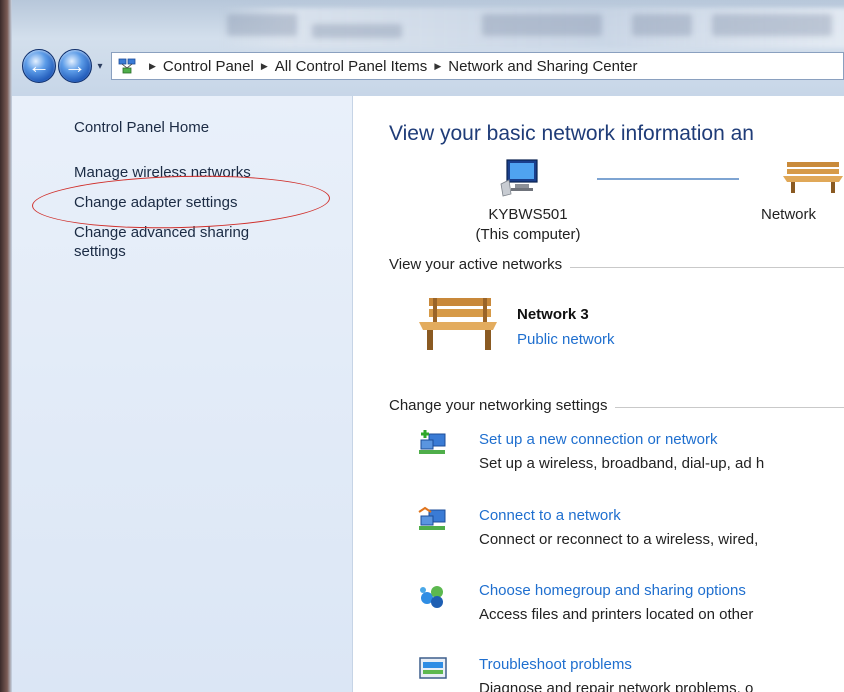  Describe the element at coordinates (519, 178) in the screenshot. I see `computer-icon` at that location.